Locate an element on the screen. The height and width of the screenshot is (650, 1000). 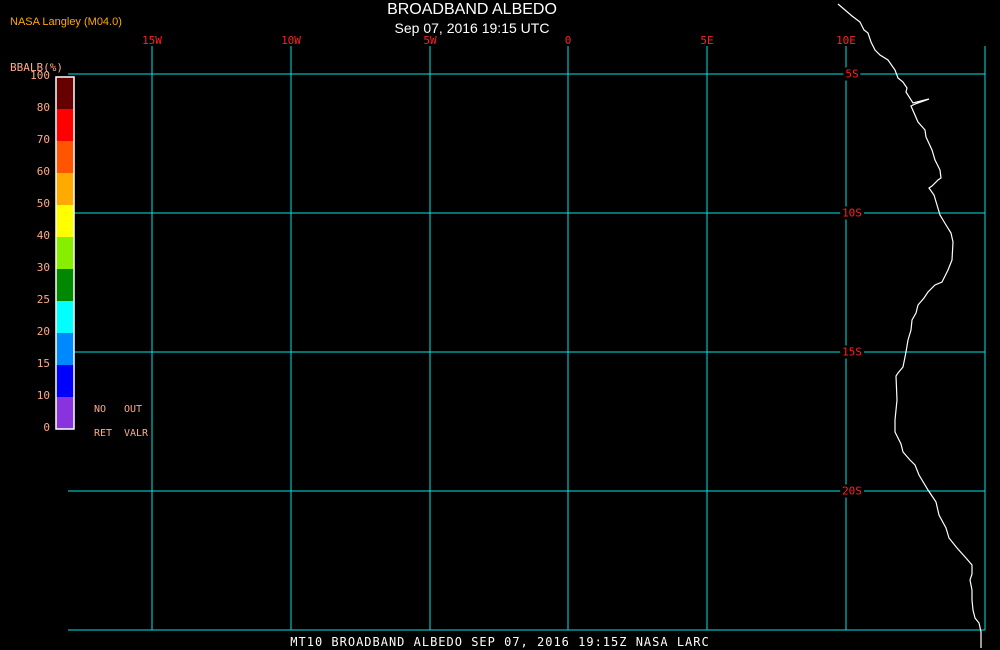
longitude-label: 10E is located at coordinates (846, 40).